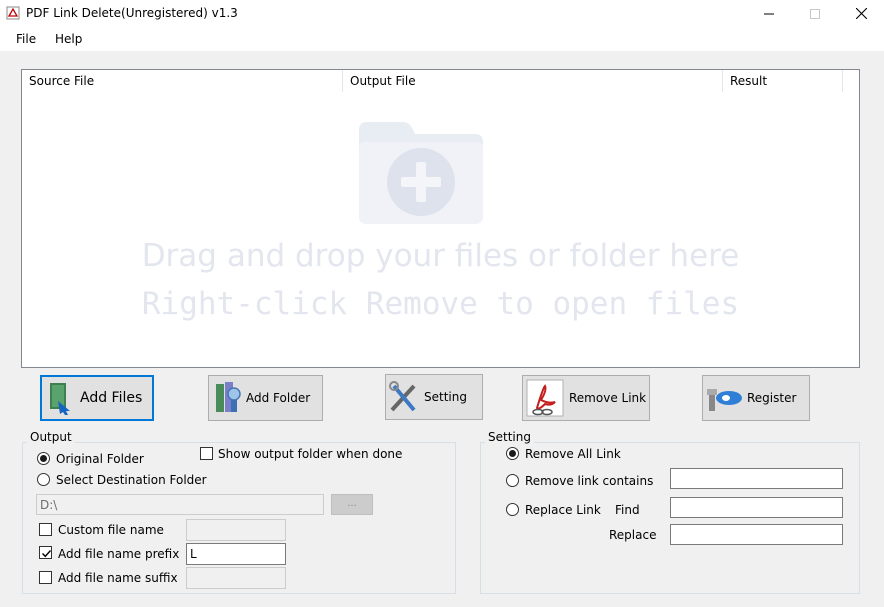  What do you see at coordinates (783, 81) in the screenshot?
I see `column-result: Result` at bounding box center [783, 81].